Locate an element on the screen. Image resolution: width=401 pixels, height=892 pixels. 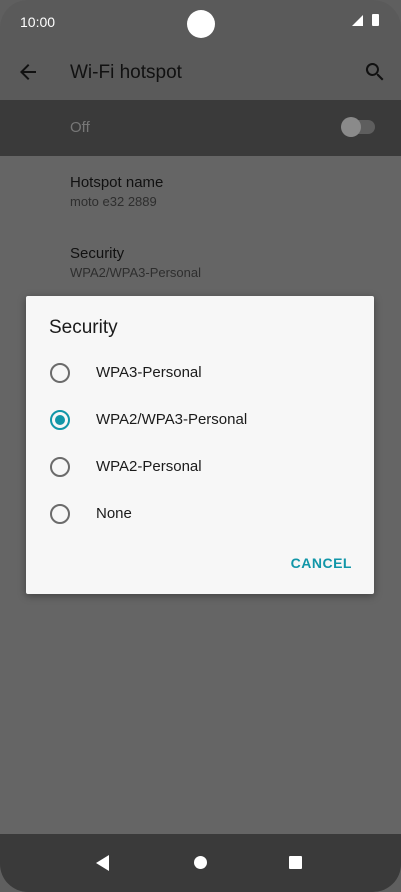
status-bar: 10:00 is located at coordinates (200, 23).